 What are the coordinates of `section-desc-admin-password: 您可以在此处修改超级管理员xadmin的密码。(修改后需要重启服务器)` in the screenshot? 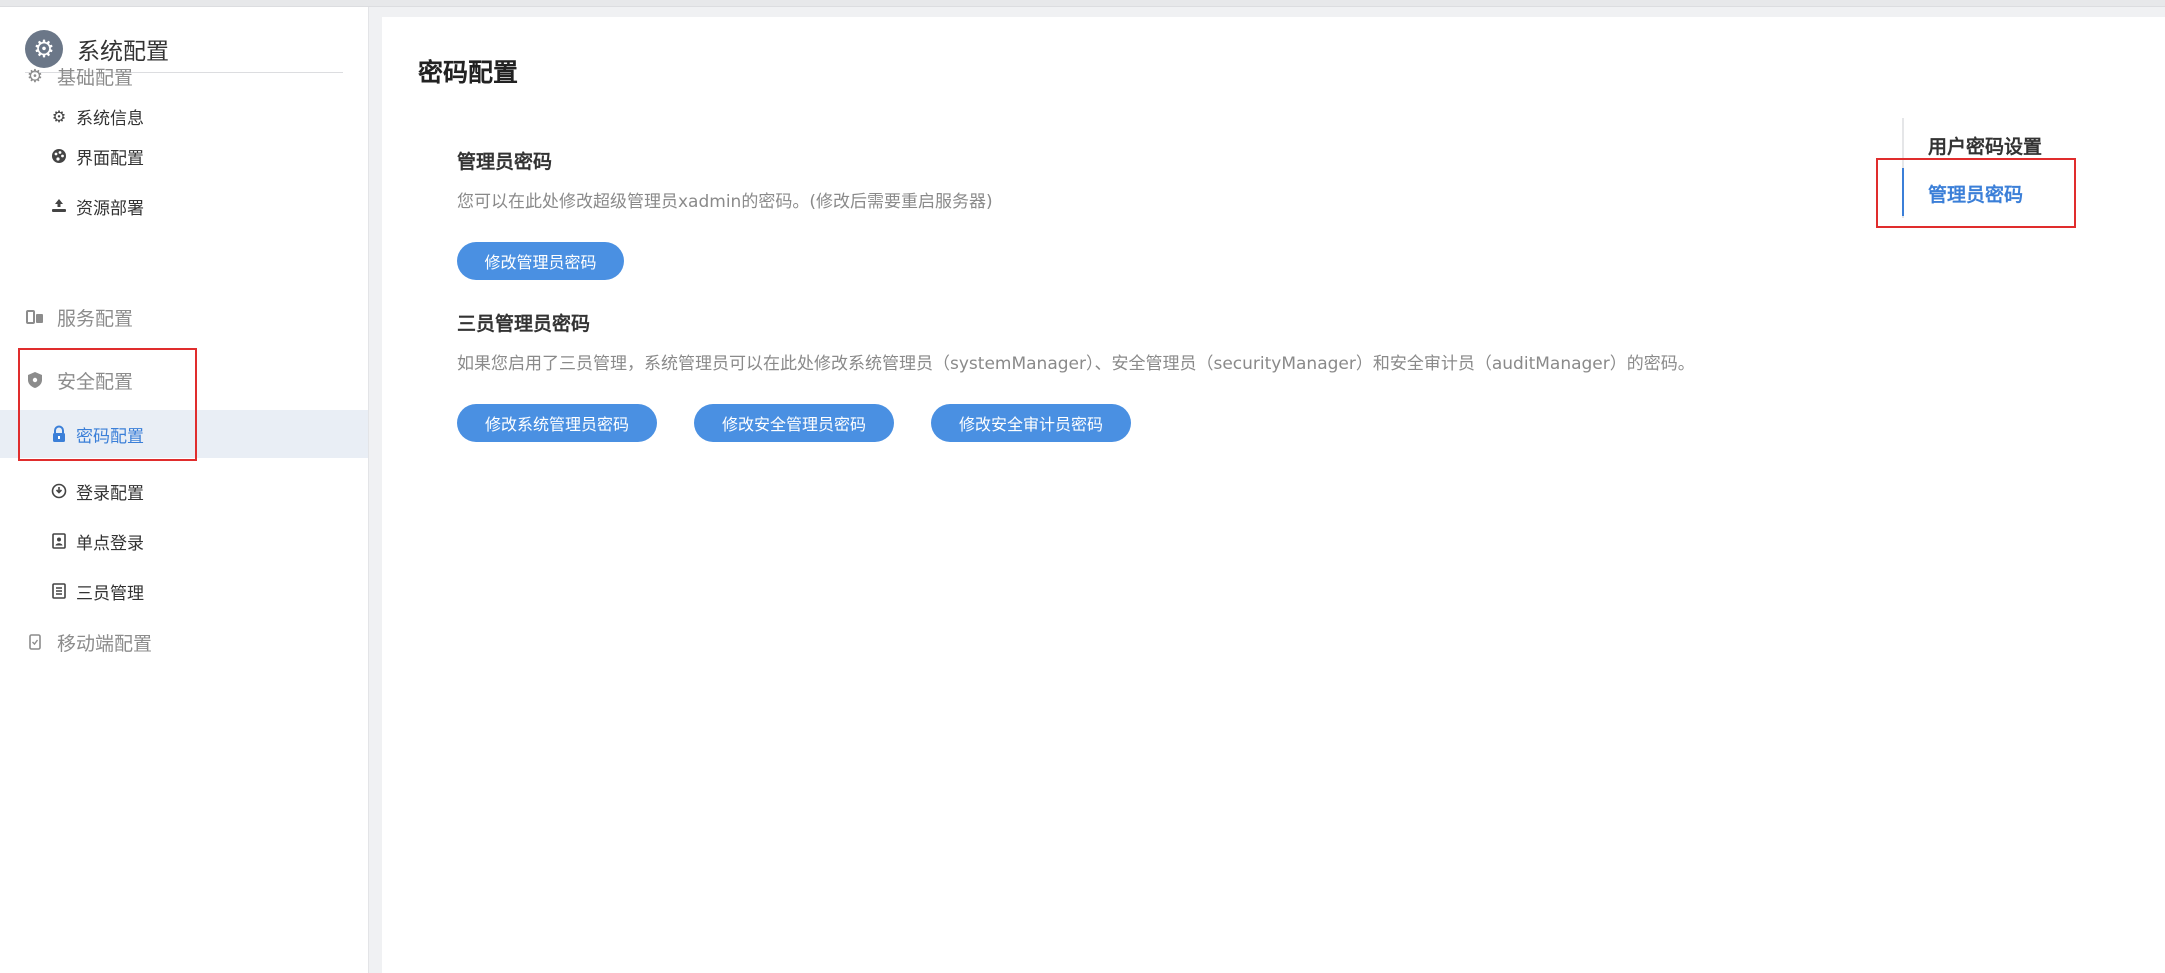 It's located at (725, 202).